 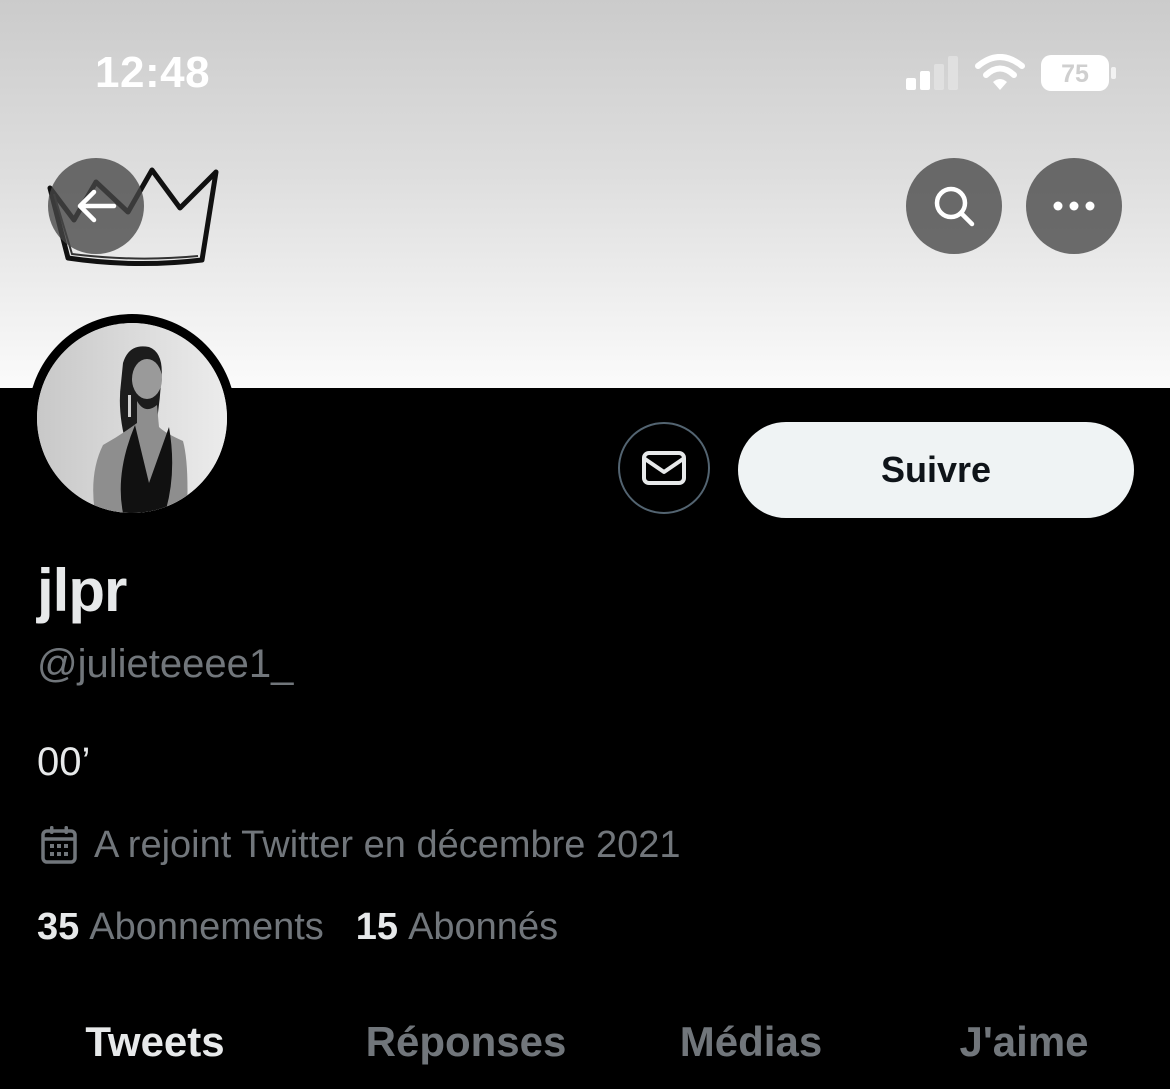 I want to click on joined-date: A rejoint Twitter en décembre 2021, so click(x=360, y=845).